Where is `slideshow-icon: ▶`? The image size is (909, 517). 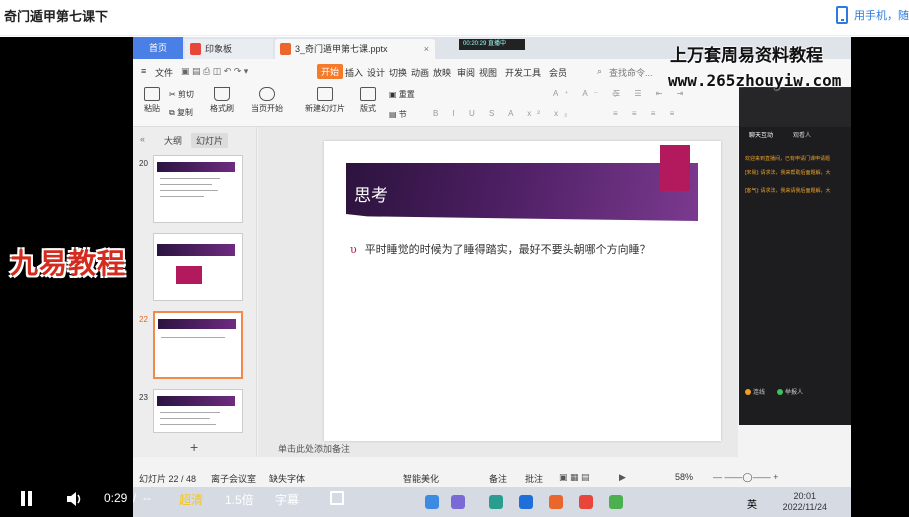 slideshow-icon: ▶ is located at coordinates (622, 477).